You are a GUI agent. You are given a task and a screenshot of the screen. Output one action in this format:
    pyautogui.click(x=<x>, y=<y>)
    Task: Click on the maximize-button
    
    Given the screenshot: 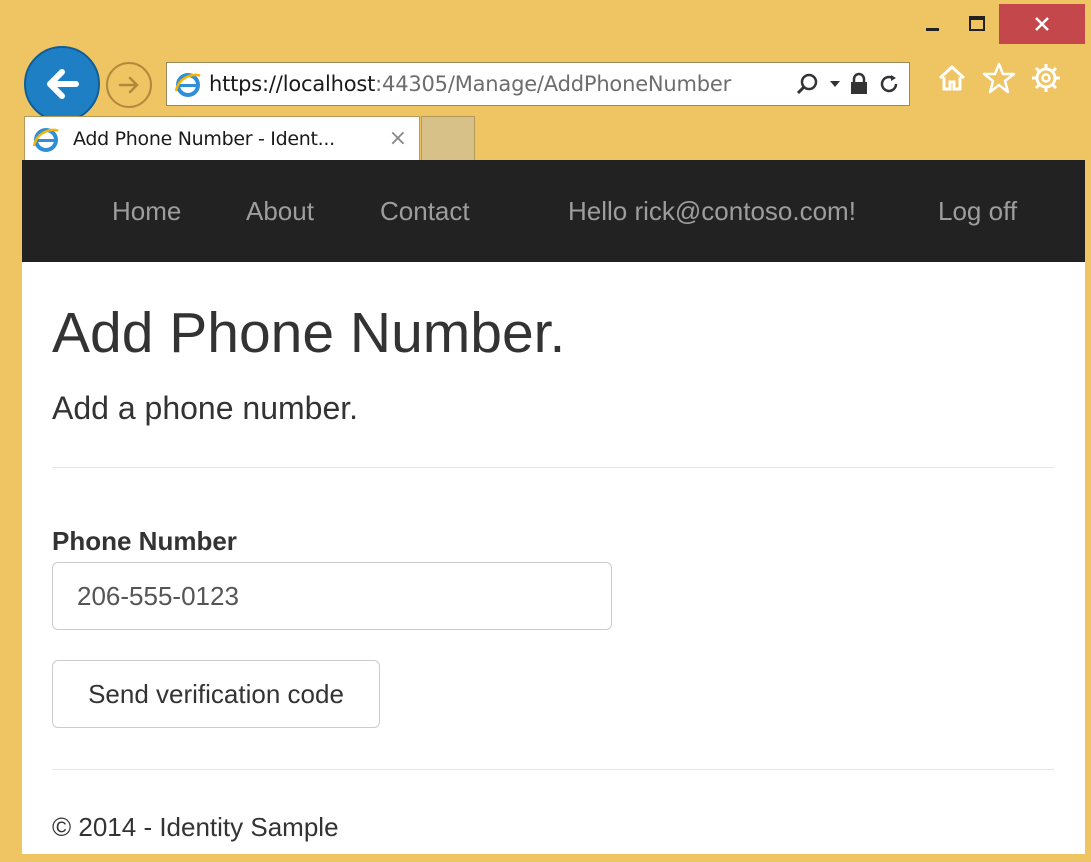 What is the action you would take?
    pyautogui.click(x=977, y=24)
    